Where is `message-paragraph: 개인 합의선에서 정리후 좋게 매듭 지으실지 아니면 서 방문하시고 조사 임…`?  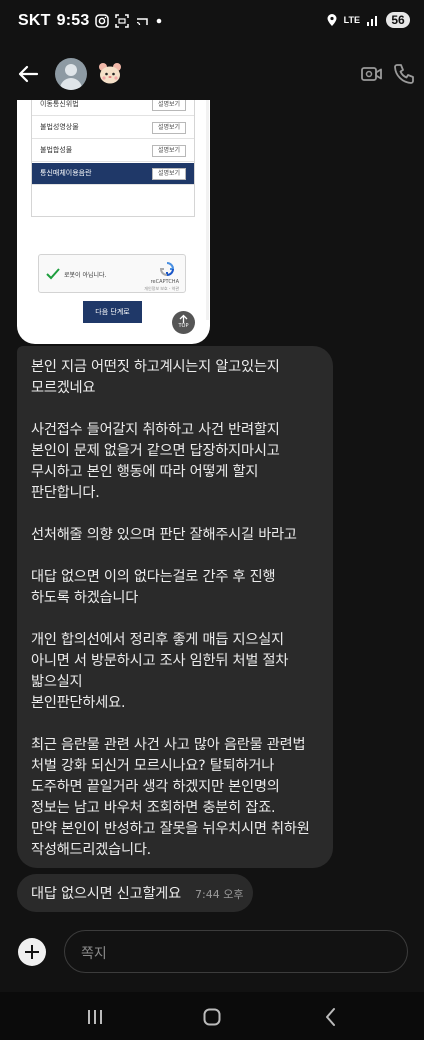 message-paragraph: 개인 합의선에서 정리후 좋게 매듭 지으실지 아니면 서 방문하시고 조사 임… is located at coordinates (160, 671).